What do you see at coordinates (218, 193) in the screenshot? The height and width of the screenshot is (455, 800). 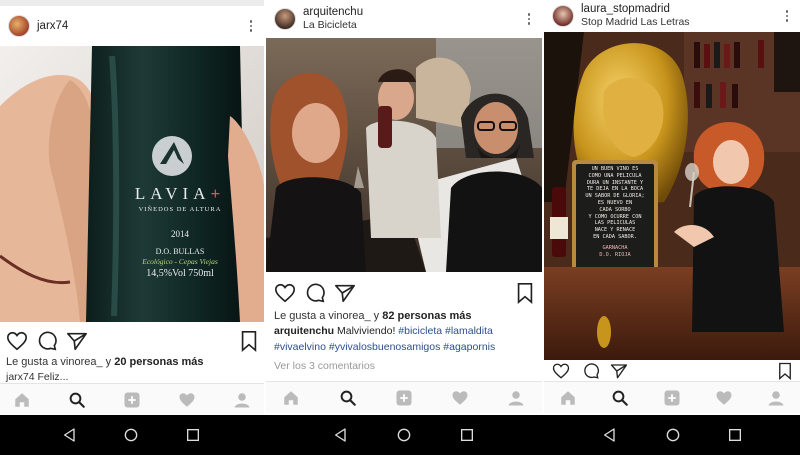 I see `label-brand-mark: +` at bounding box center [218, 193].